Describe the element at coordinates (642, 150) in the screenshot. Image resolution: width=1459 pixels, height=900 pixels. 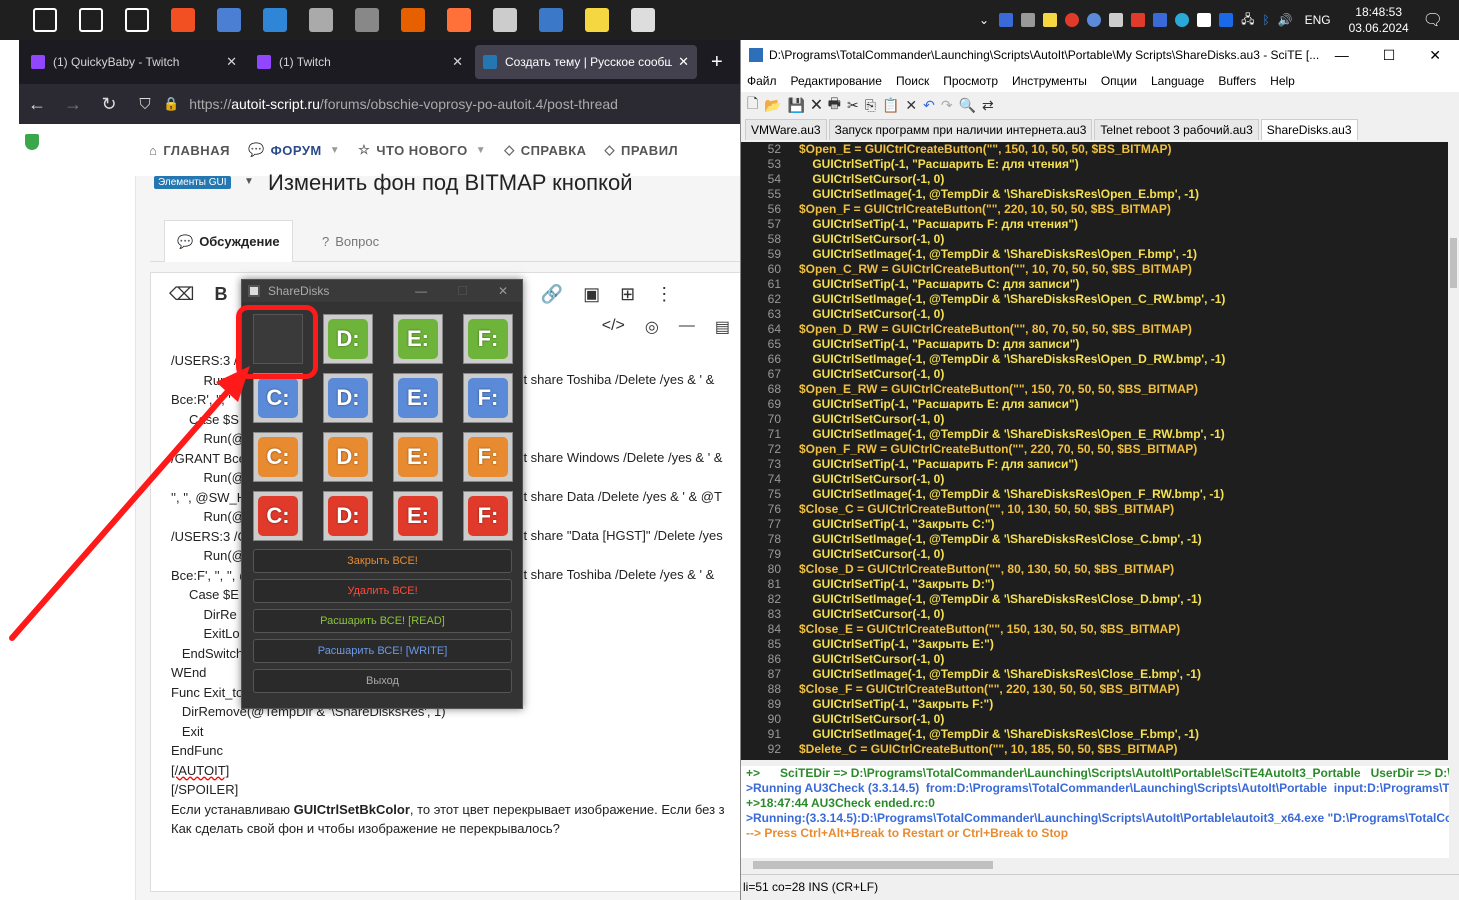
I see `nav-item: ◇ ПРАВИЛ` at that location.